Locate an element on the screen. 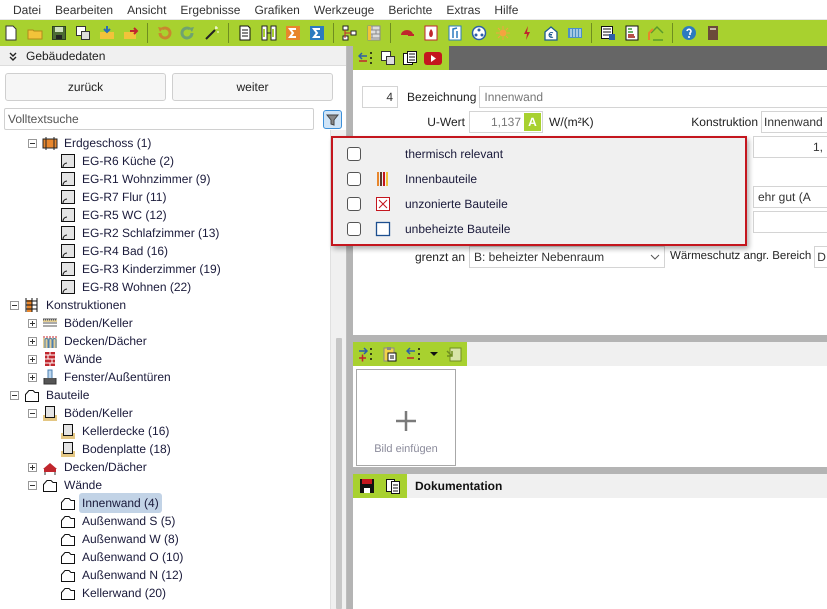  tree-item: Innenwand (4) is located at coordinates (120, 503).